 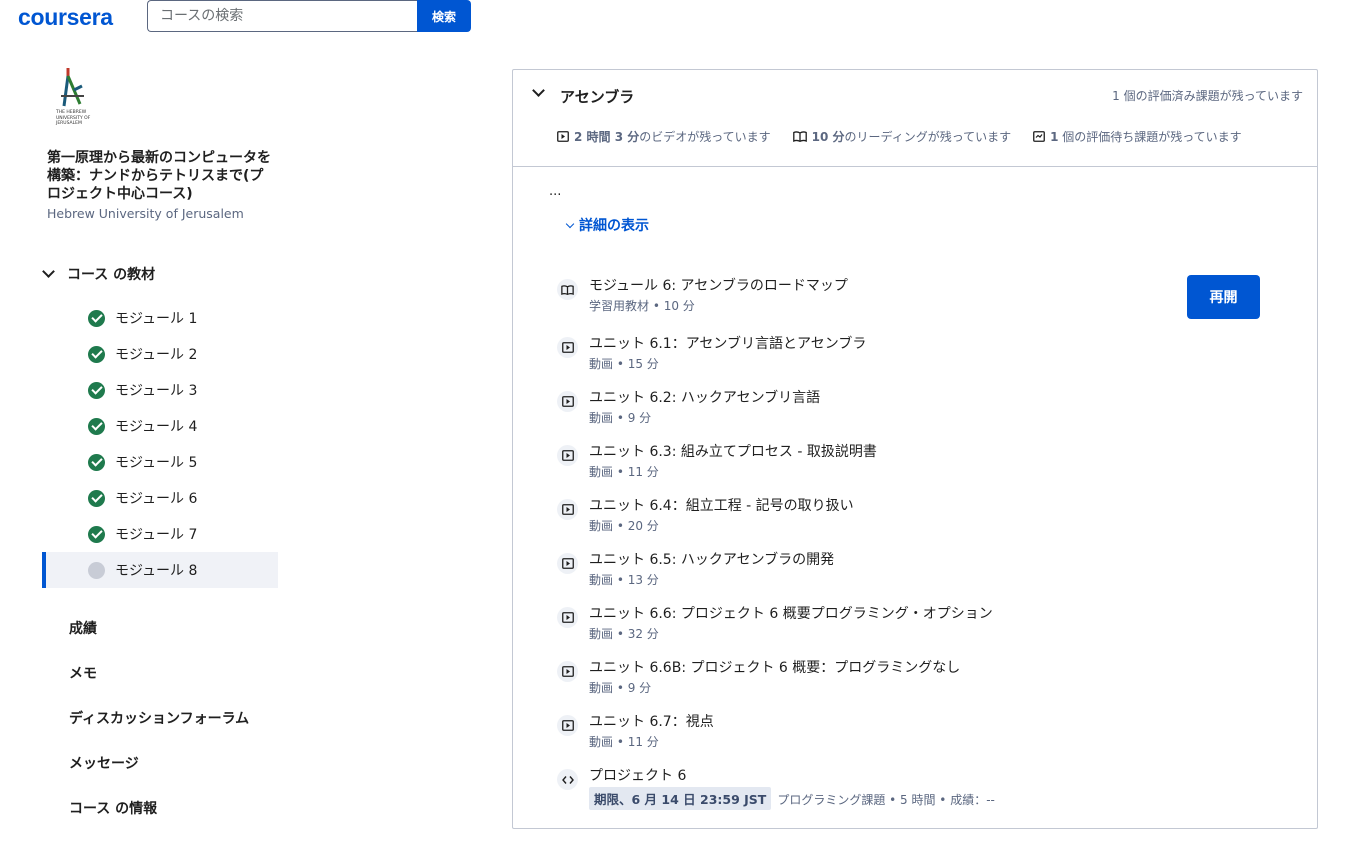 What do you see at coordinates (159, 718) in the screenshot?
I see `sidebar-nav-discussion-forums: ディスカッションフォーラム` at bounding box center [159, 718].